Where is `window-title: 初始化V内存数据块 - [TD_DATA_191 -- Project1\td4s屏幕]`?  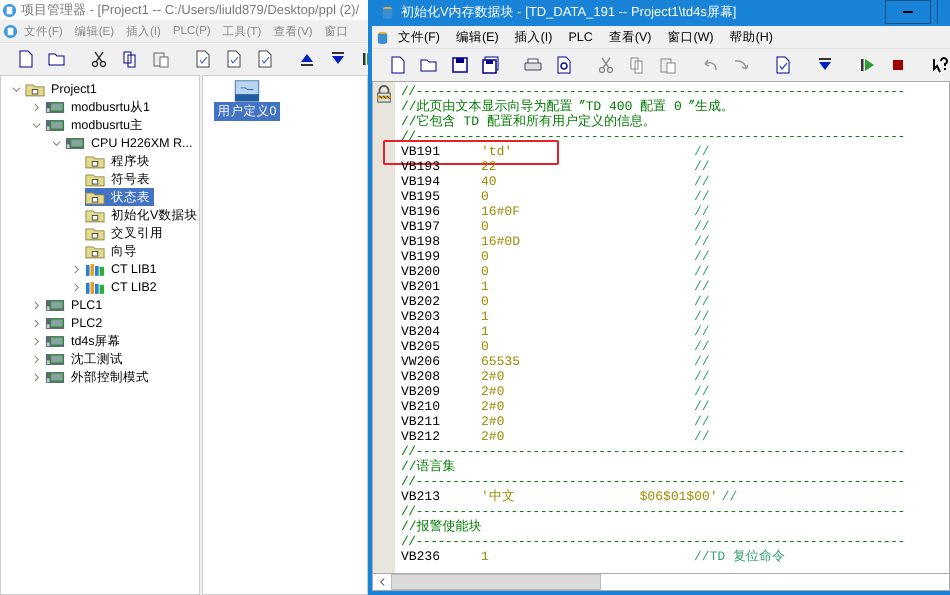 window-title: 初始化V内存数据块 - [TD_DATA_191 -- Project1\td4s屏幕] is located at coordinates (568, 12).